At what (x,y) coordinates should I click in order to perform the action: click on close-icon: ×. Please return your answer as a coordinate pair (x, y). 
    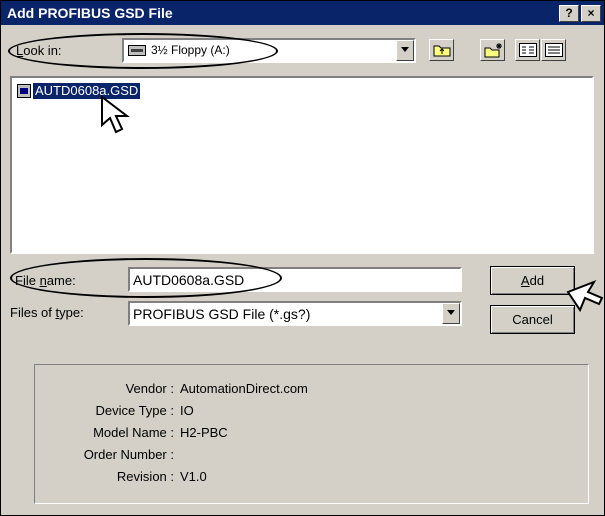
    Looking at the image, I should click on (591, 13).